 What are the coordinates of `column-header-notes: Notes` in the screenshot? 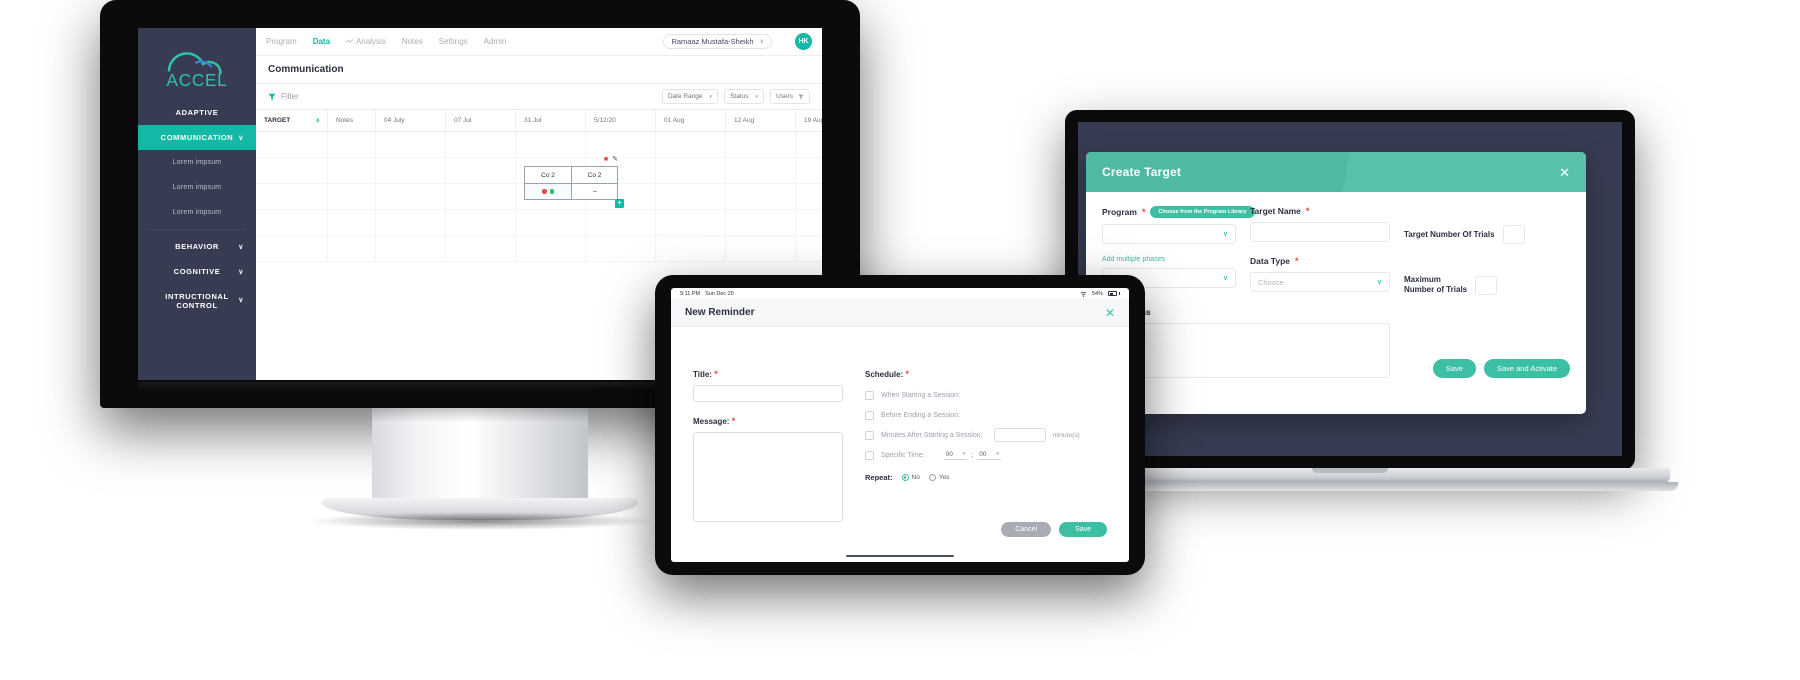 It's located at (352, 120).